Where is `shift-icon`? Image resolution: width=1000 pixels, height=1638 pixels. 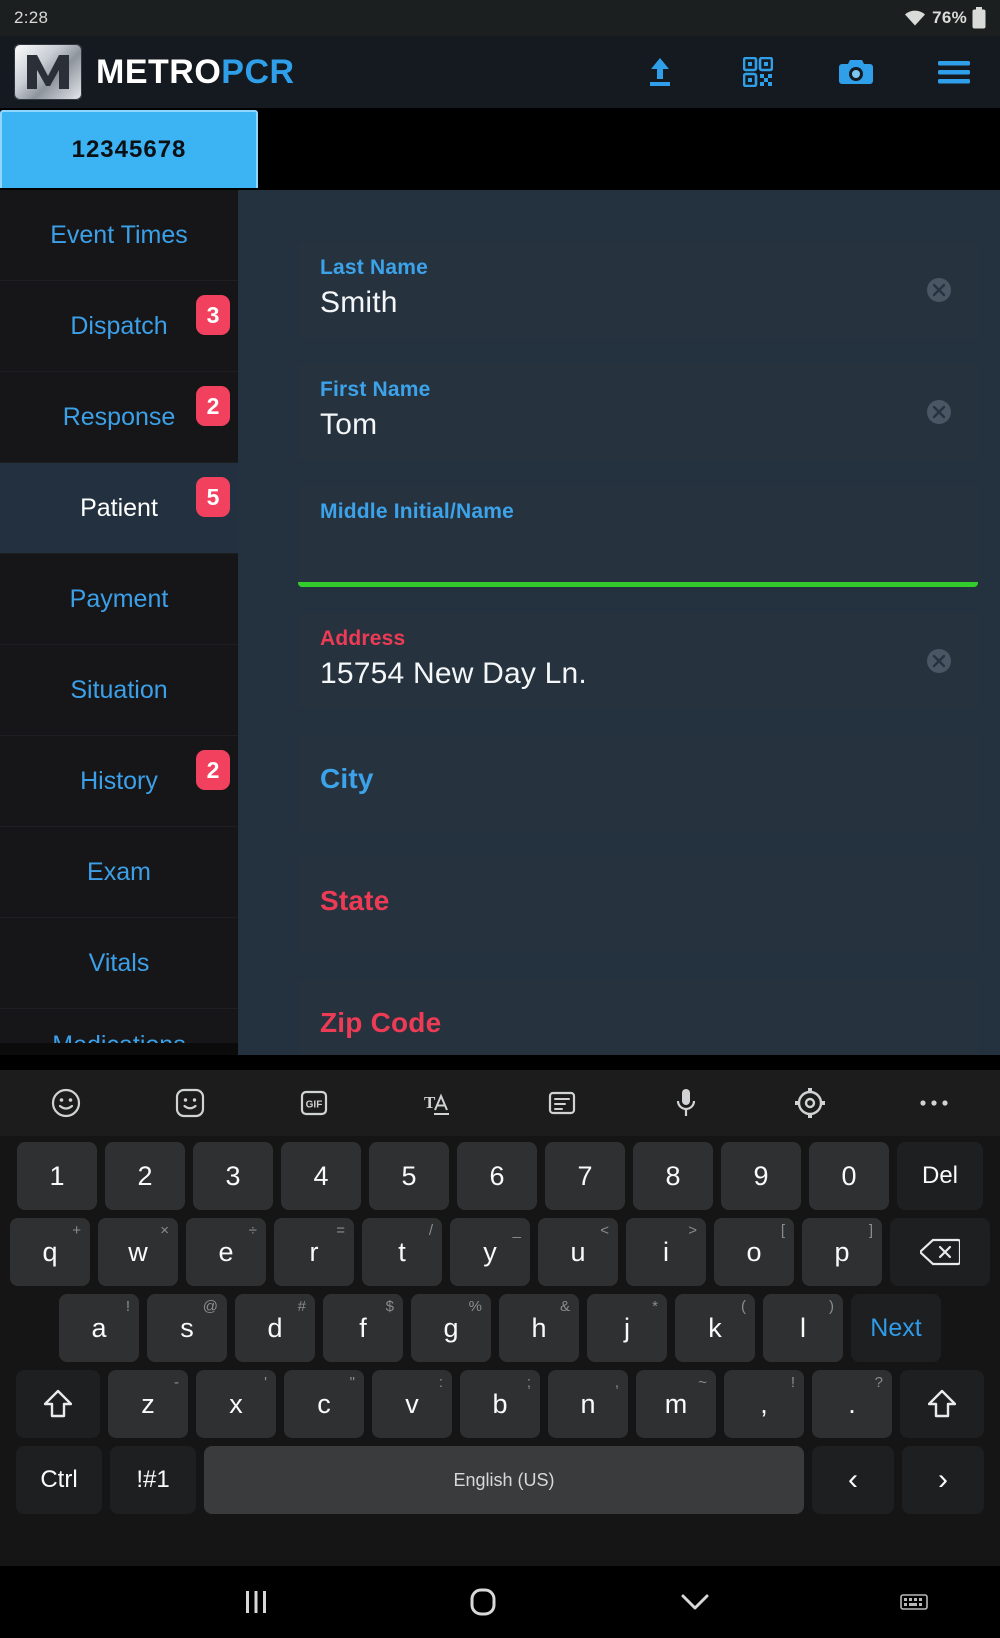 shift-icon is located at coordinates (58, 1404).